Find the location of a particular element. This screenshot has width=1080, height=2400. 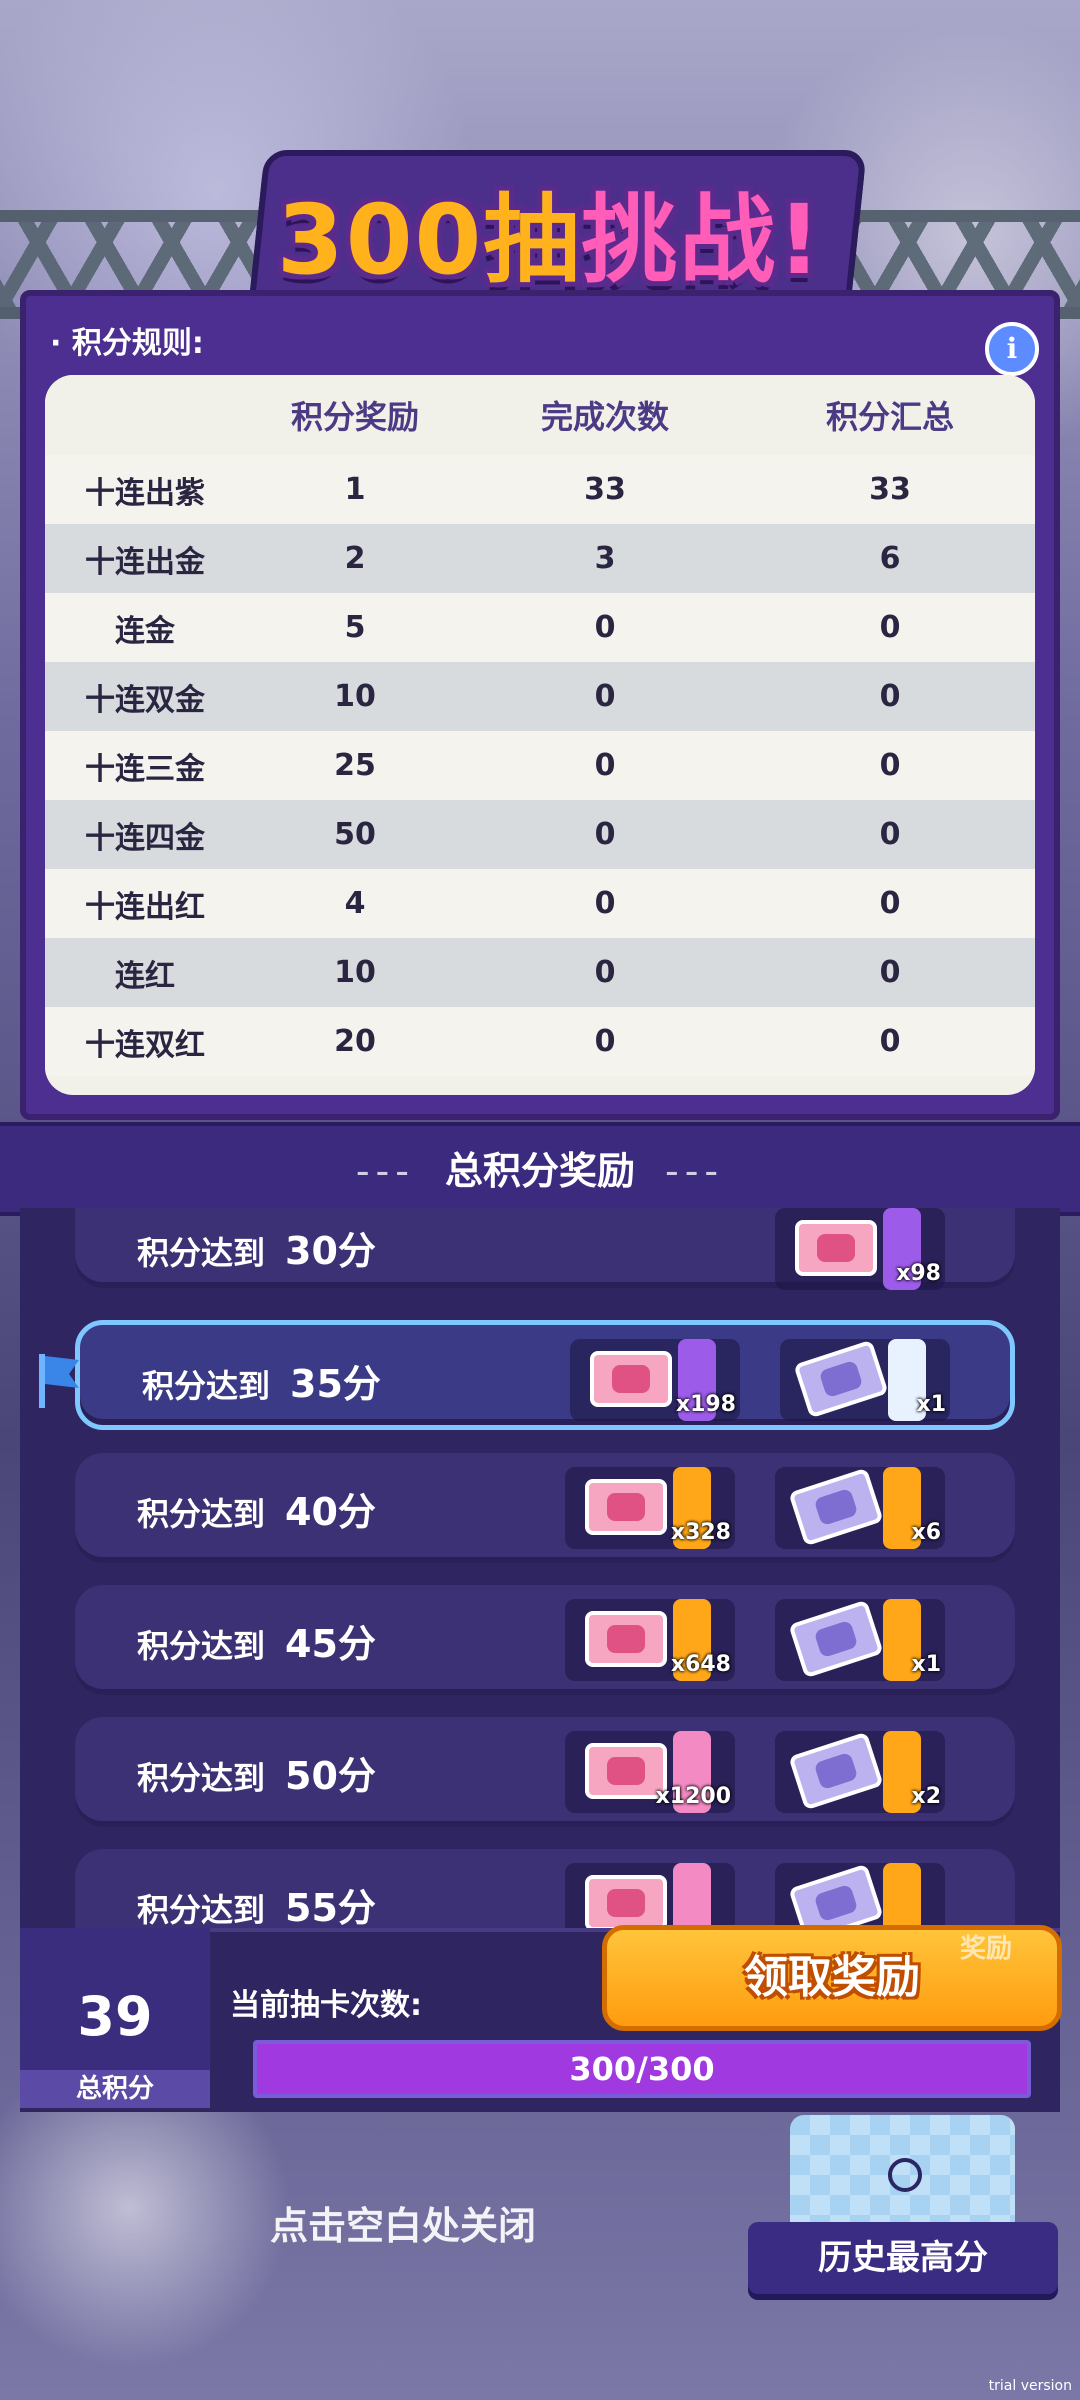

reward-item: x98 is located at coordinates (860, 1249).